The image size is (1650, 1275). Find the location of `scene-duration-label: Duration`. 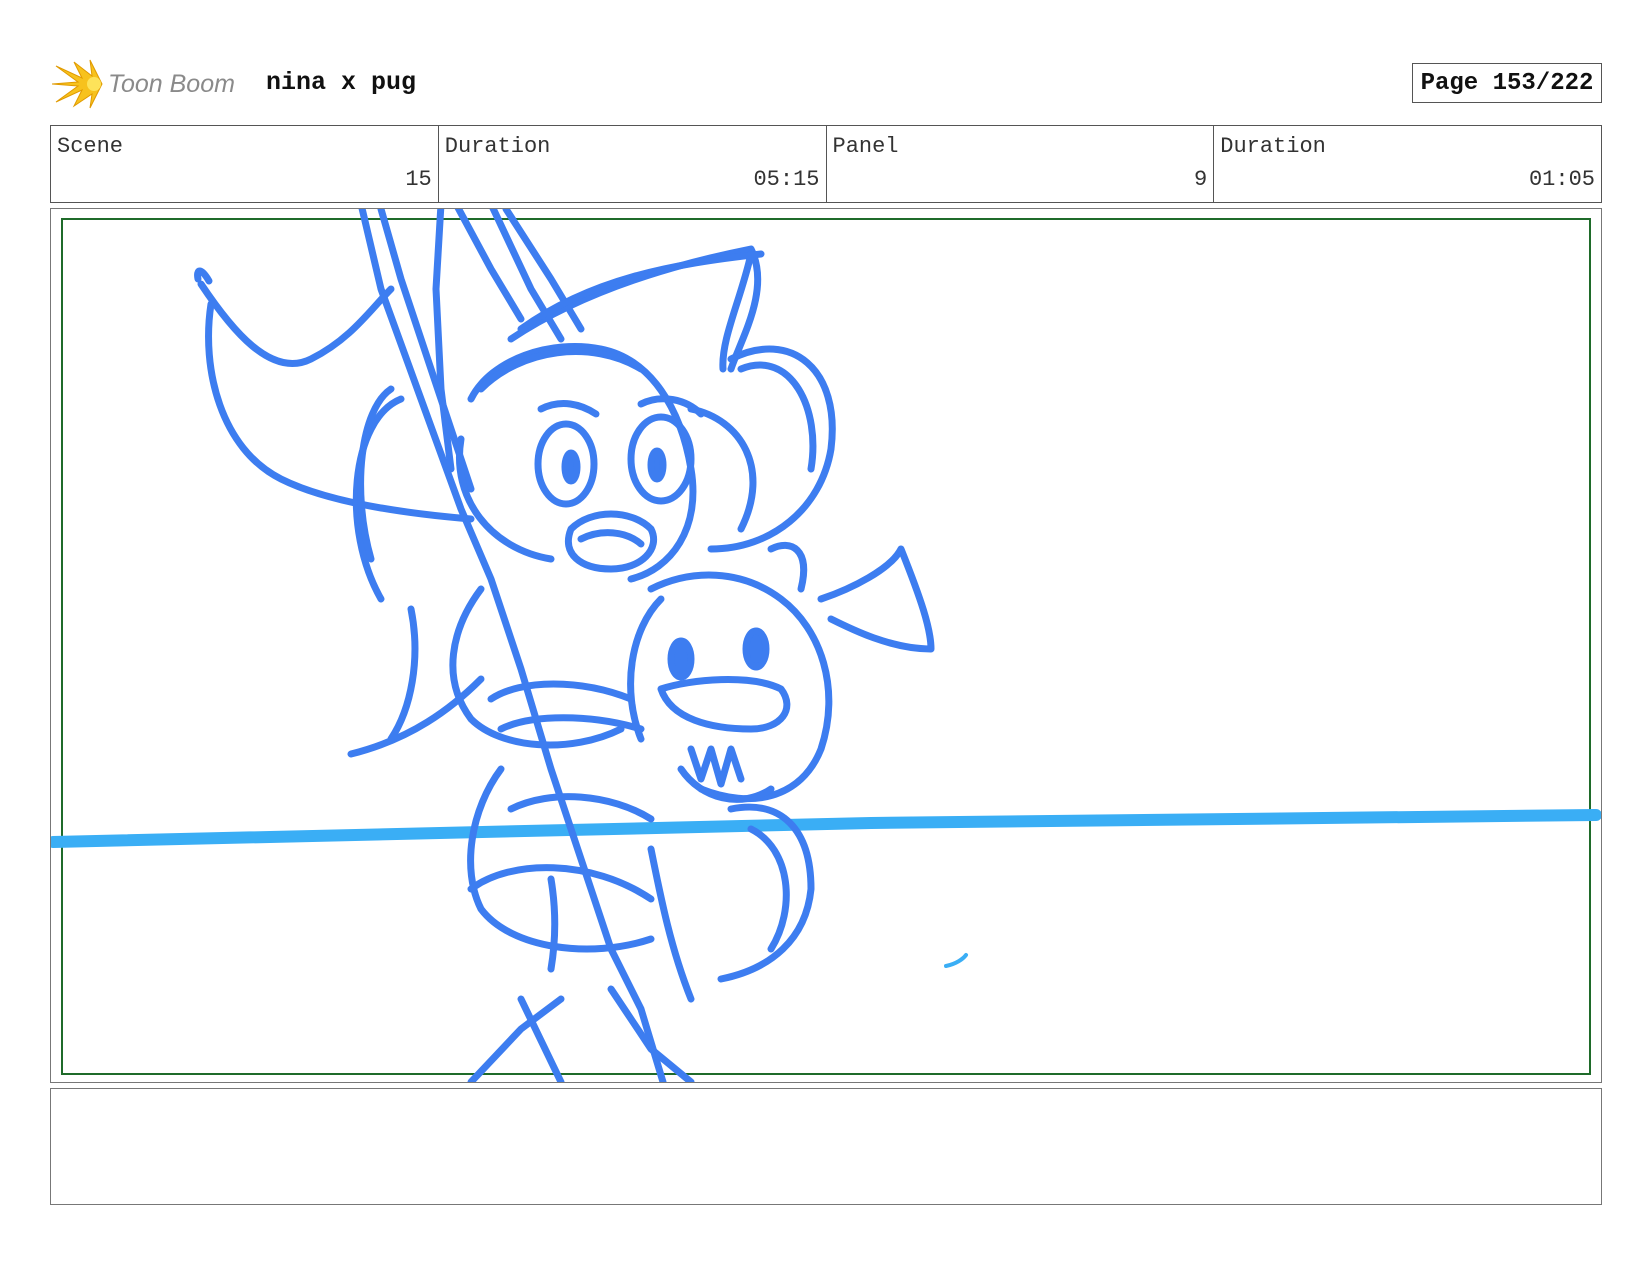

scene-duration-label: Duration is located at coordinates (497, 146).